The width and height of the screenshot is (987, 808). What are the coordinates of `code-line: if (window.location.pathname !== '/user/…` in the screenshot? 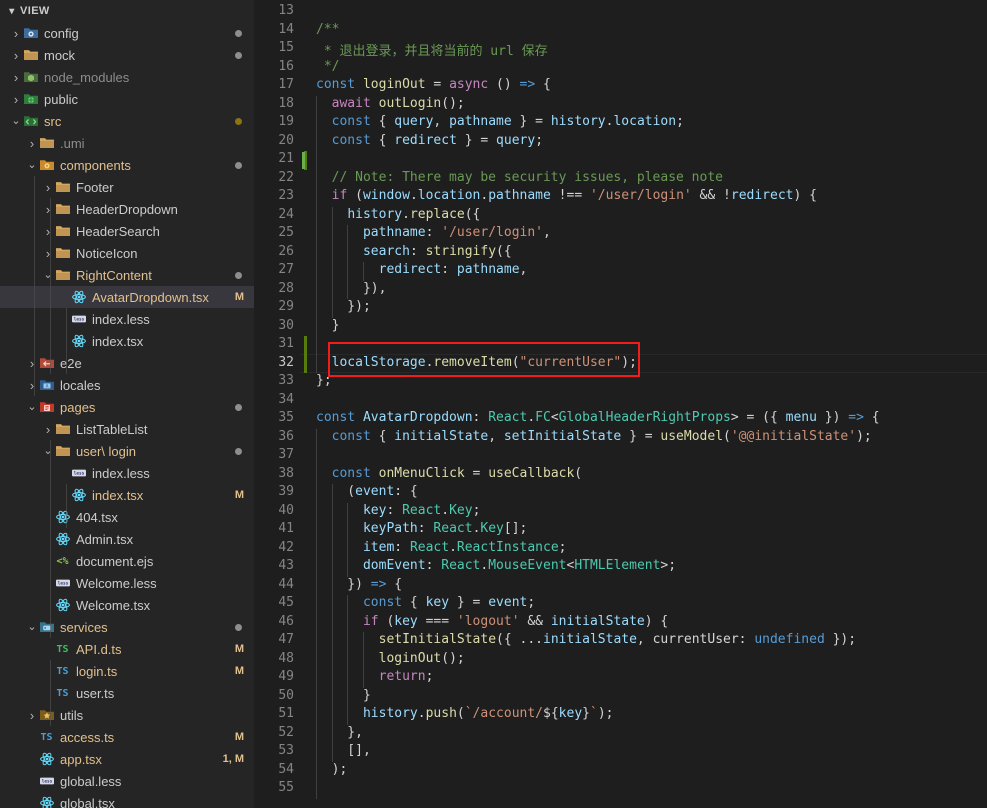 It's located at (651, 195).